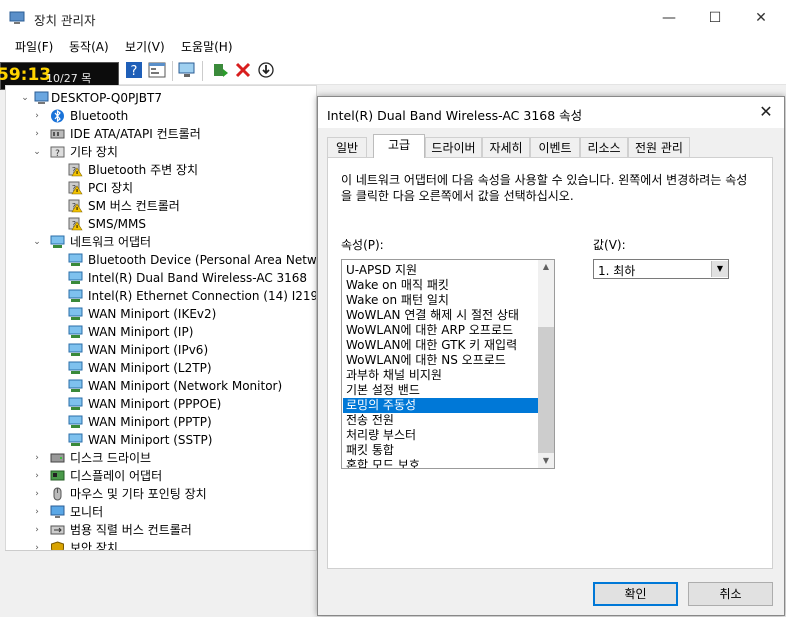 This screenshot has width=786, height=617. Describe the element at coordinates (198, 278) in the screenshot. I see `tree-item-label: Intel(R) Dual Band Wireless-AC 3168` at that location.